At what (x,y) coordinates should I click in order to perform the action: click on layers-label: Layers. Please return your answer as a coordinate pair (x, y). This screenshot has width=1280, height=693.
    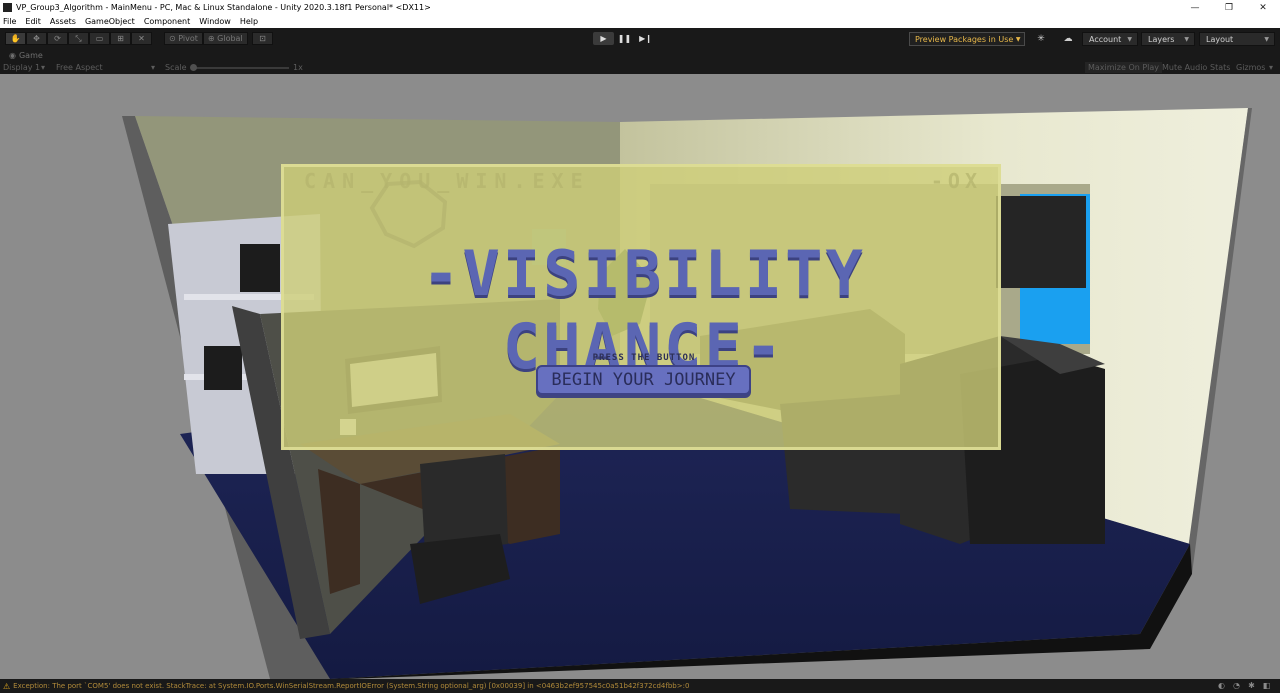
    Looking at the image, I should click on (1161, 39).